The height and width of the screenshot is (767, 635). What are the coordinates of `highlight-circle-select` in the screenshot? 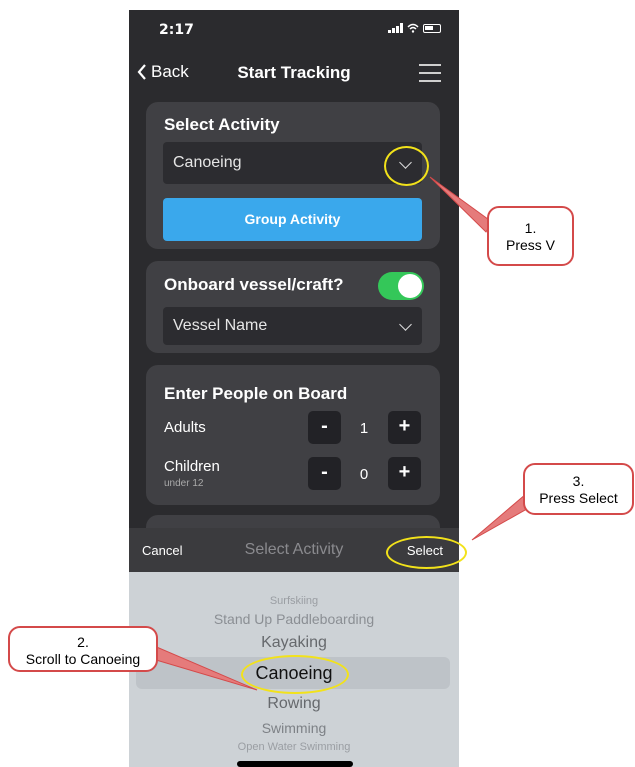 It's located at (426, 552).